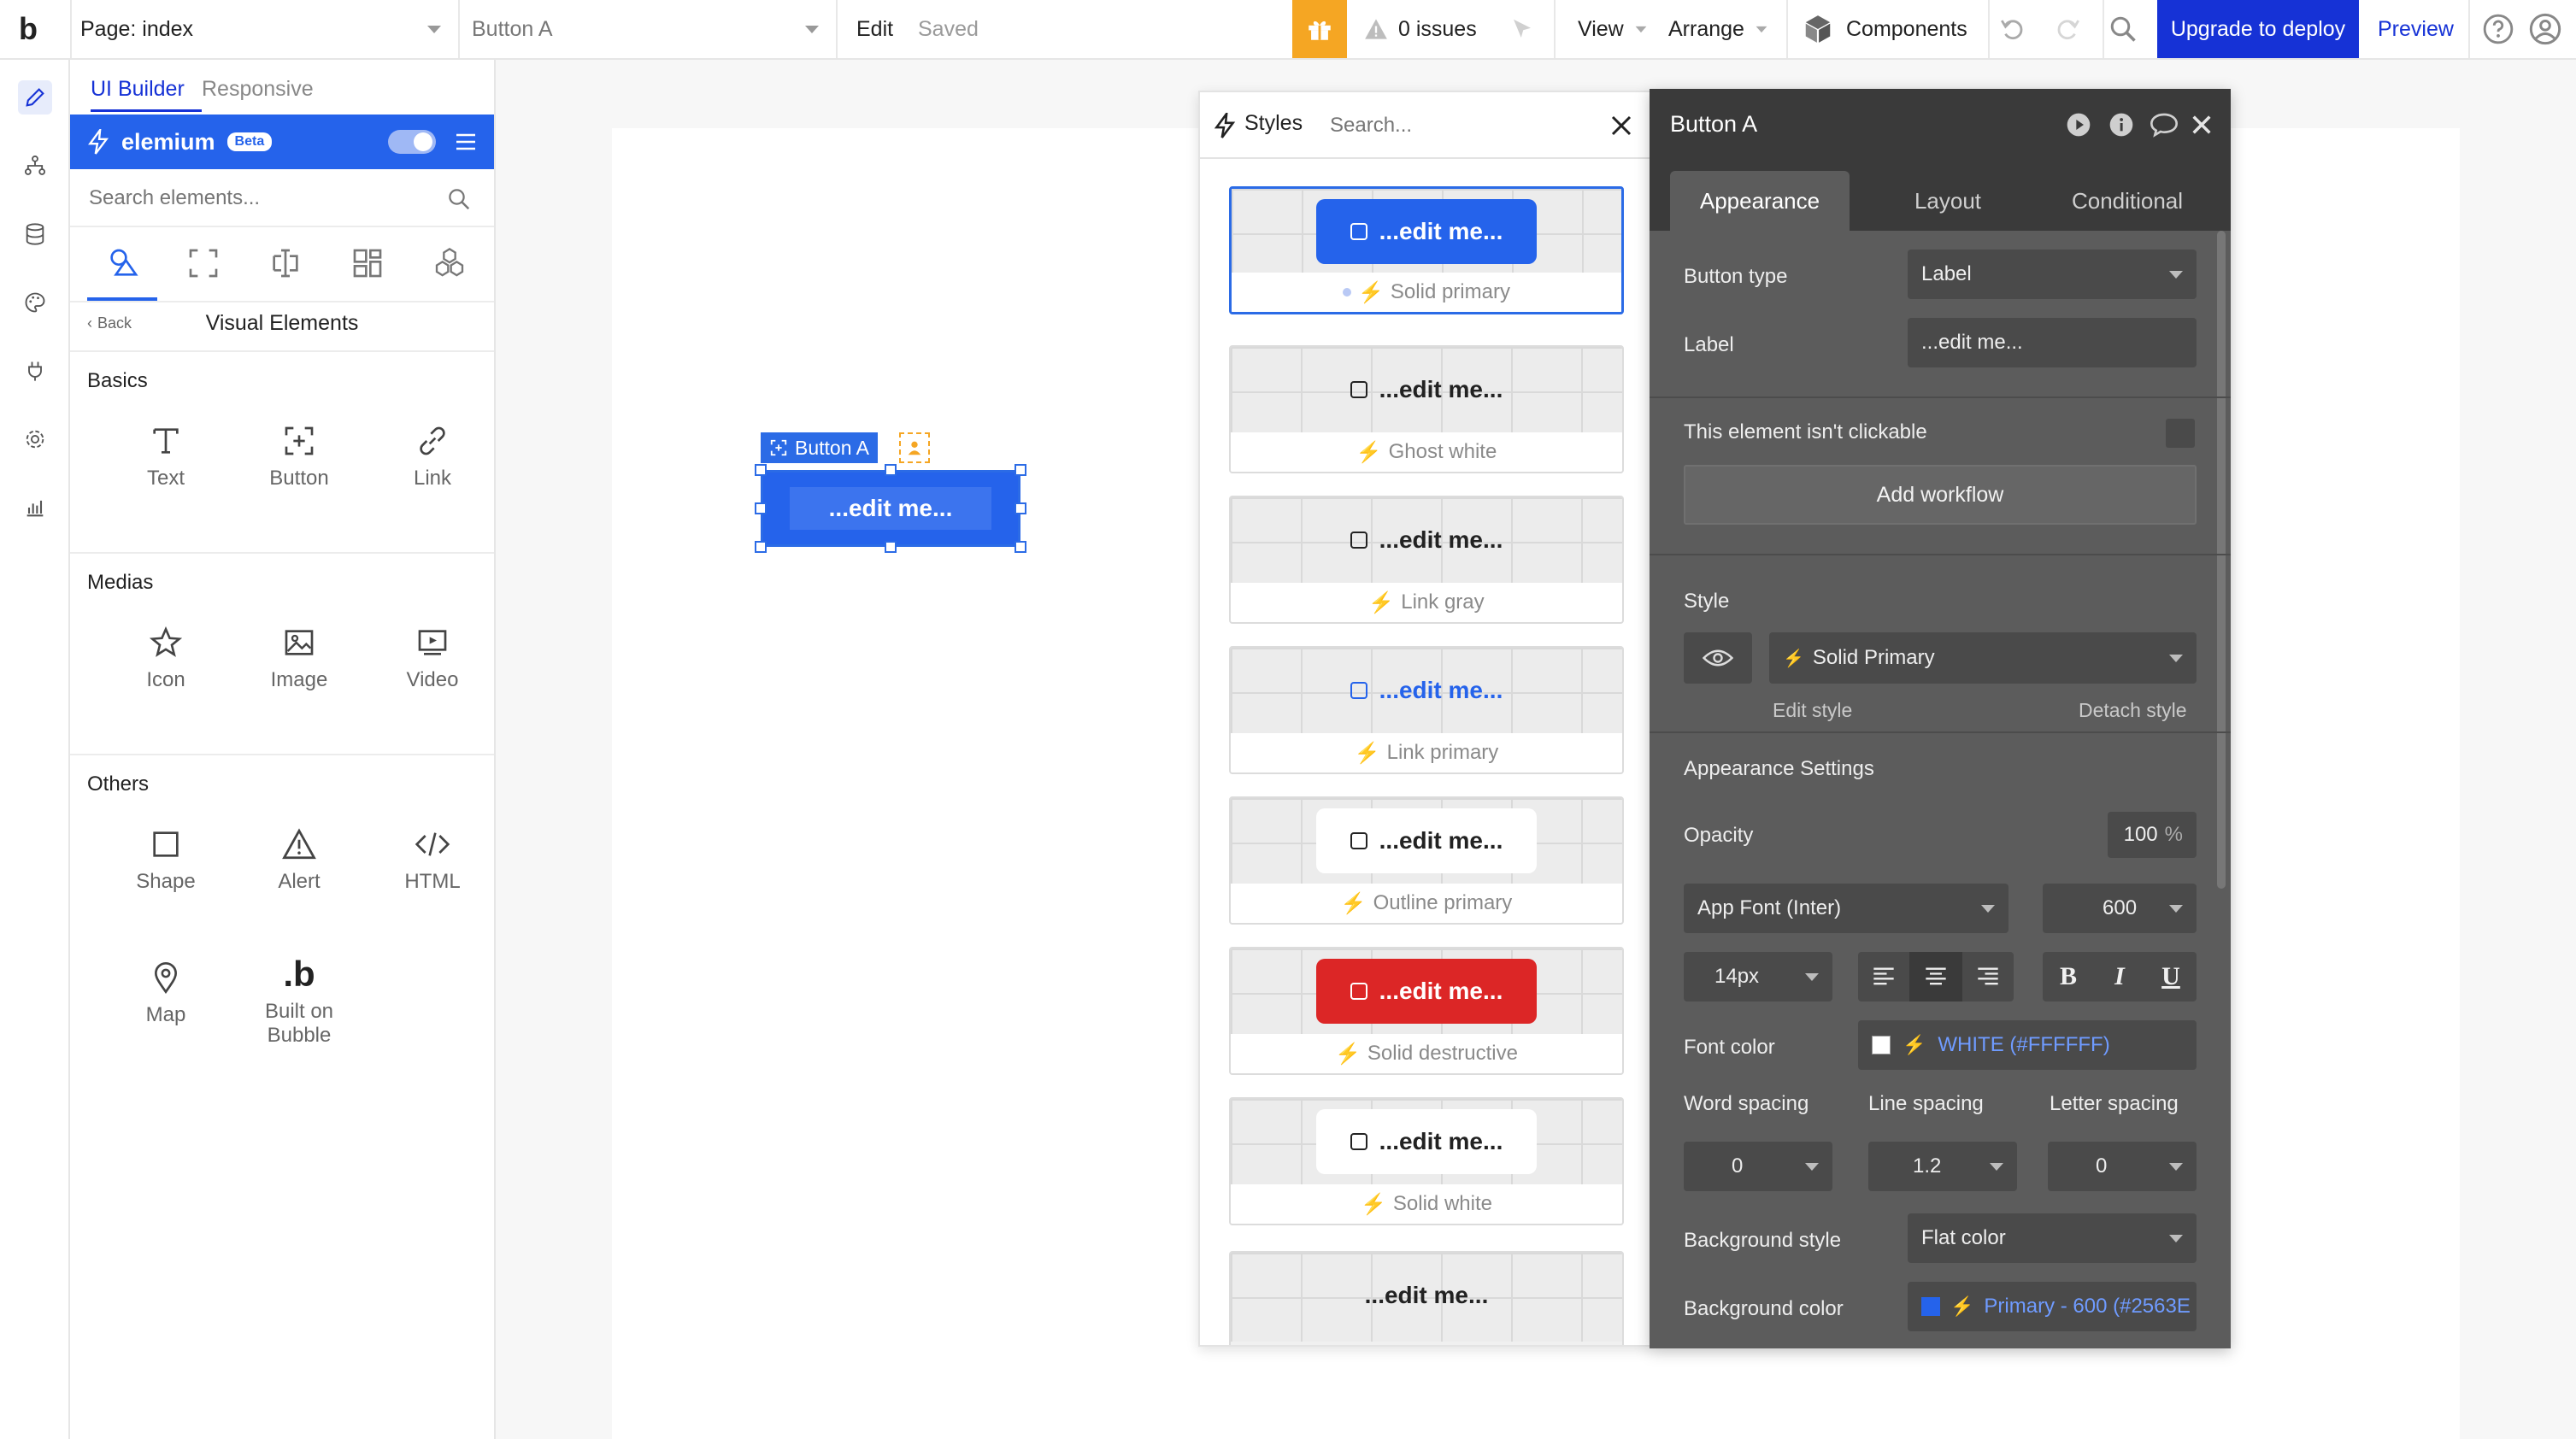 The image size is (2576, 1439). Describe the element at coordinates (2120, 909) in the screenshot. I see `font-weight-select: 600` at that location.